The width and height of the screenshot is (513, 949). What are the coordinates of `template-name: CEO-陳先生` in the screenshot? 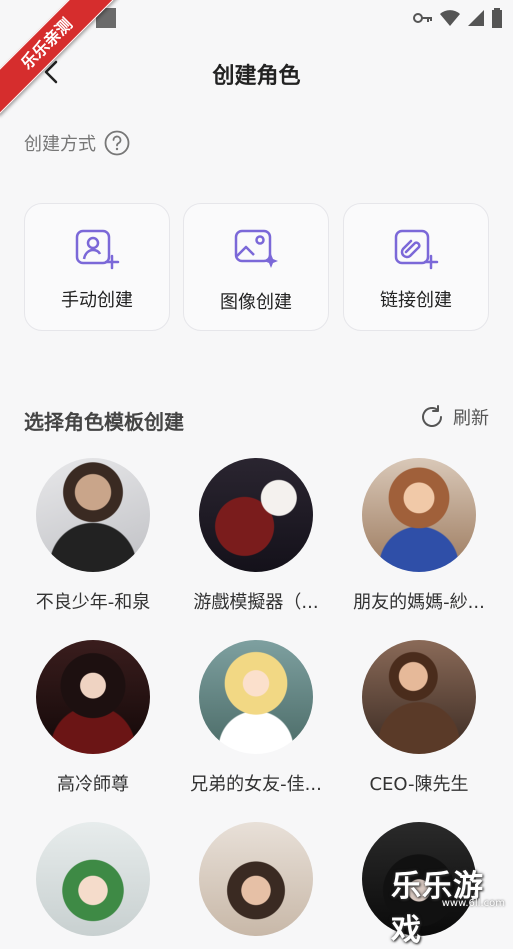 It's located at (419, 784).